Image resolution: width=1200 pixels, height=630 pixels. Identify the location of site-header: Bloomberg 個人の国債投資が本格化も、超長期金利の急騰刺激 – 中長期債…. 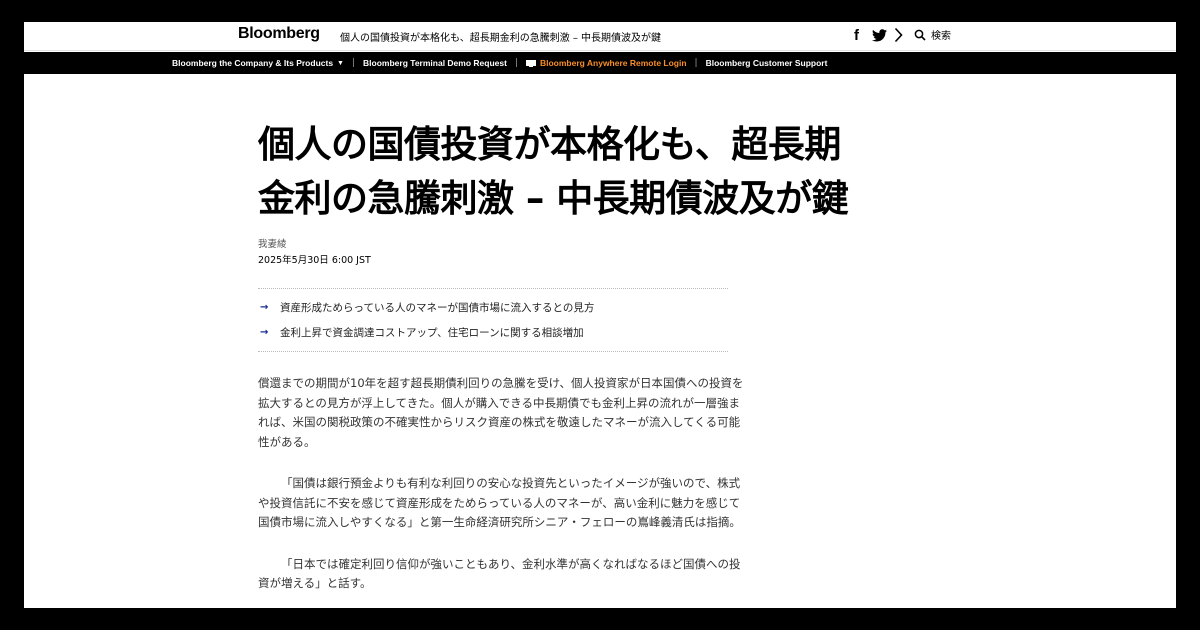
(600, 36).